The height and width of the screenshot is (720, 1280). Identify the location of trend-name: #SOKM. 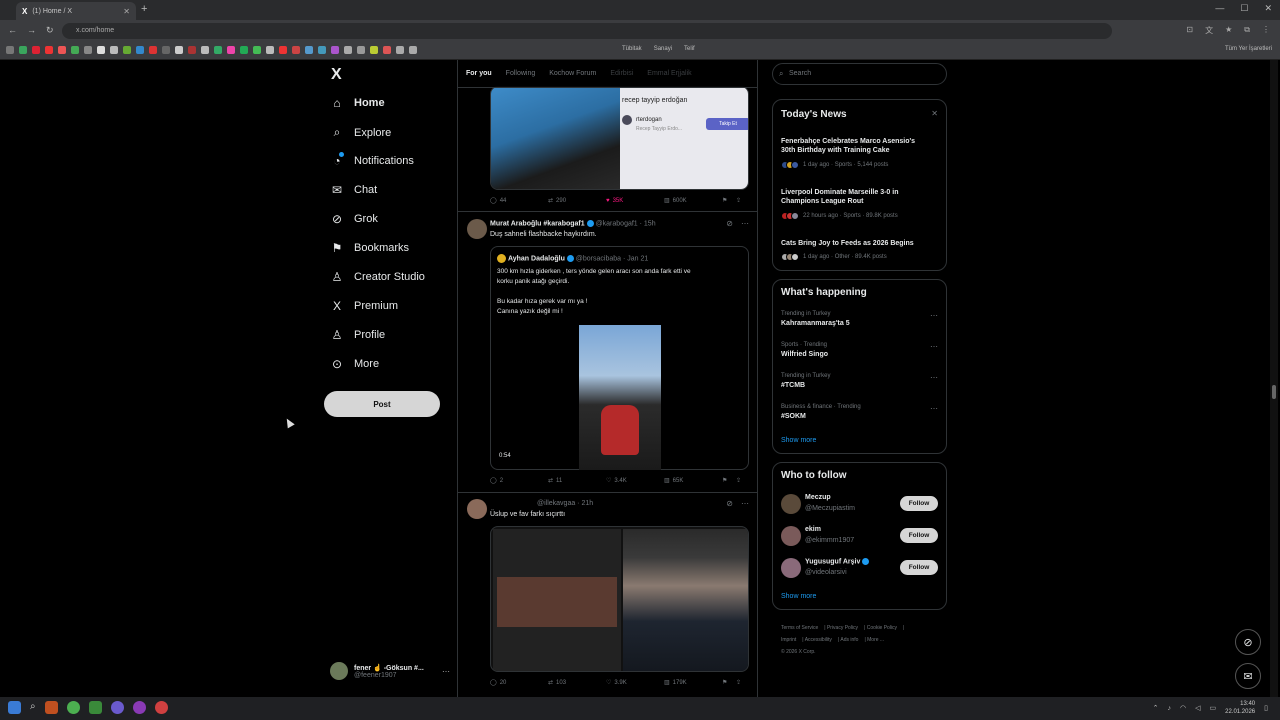
(793, 416).